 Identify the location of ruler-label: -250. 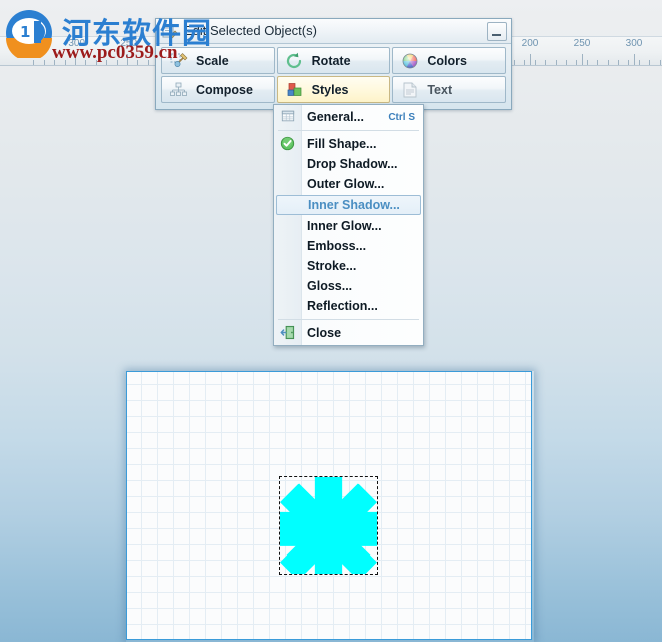
(127, 43).